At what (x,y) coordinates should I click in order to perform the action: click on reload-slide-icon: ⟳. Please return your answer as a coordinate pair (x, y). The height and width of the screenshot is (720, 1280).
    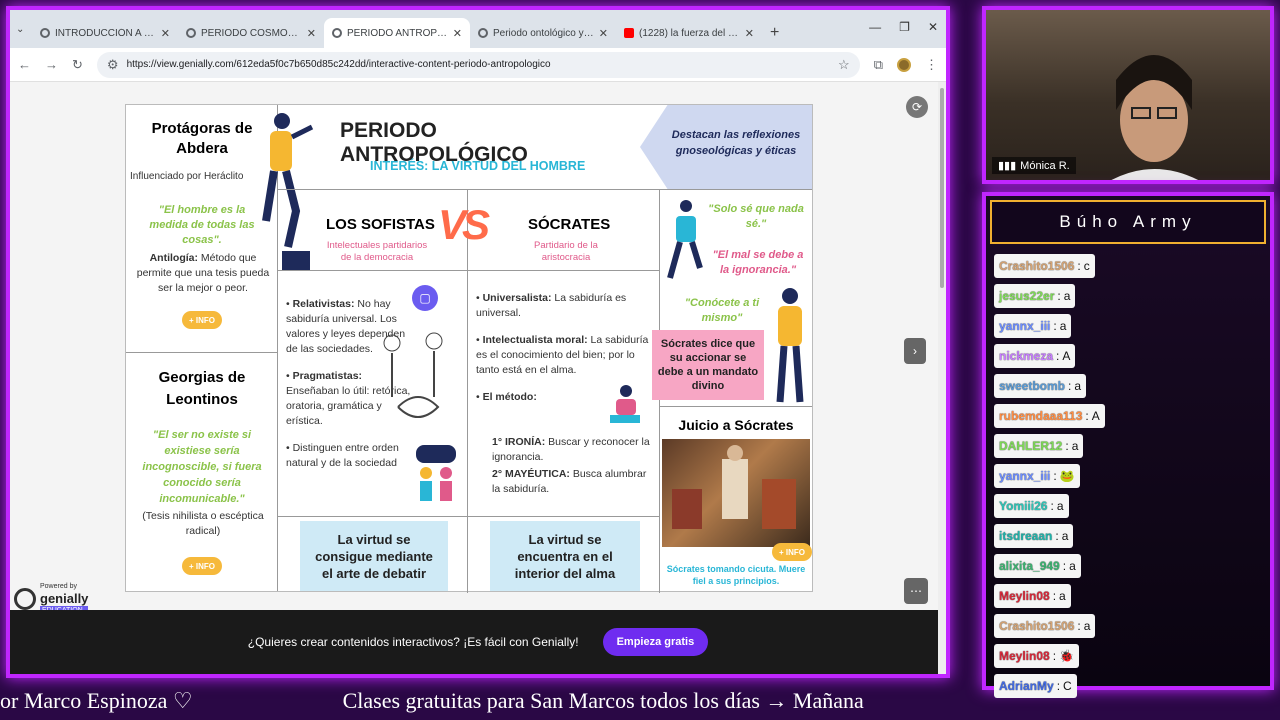
    Looking at the image, I should click on (917, 107).